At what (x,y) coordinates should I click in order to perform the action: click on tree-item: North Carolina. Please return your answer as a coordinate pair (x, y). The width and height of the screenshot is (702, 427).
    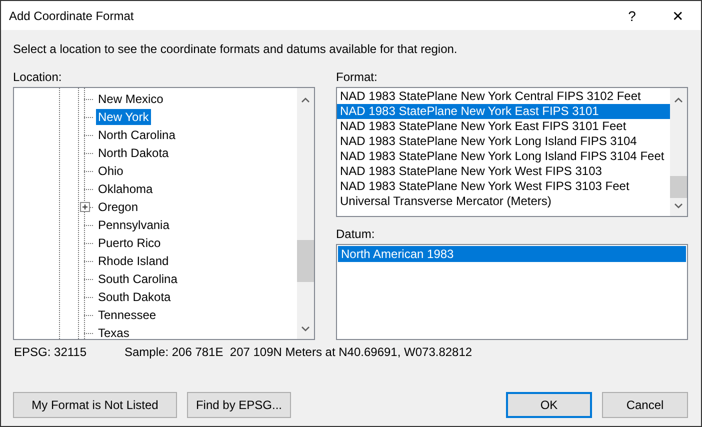
    Looking at the image, I should click on (137, 135).